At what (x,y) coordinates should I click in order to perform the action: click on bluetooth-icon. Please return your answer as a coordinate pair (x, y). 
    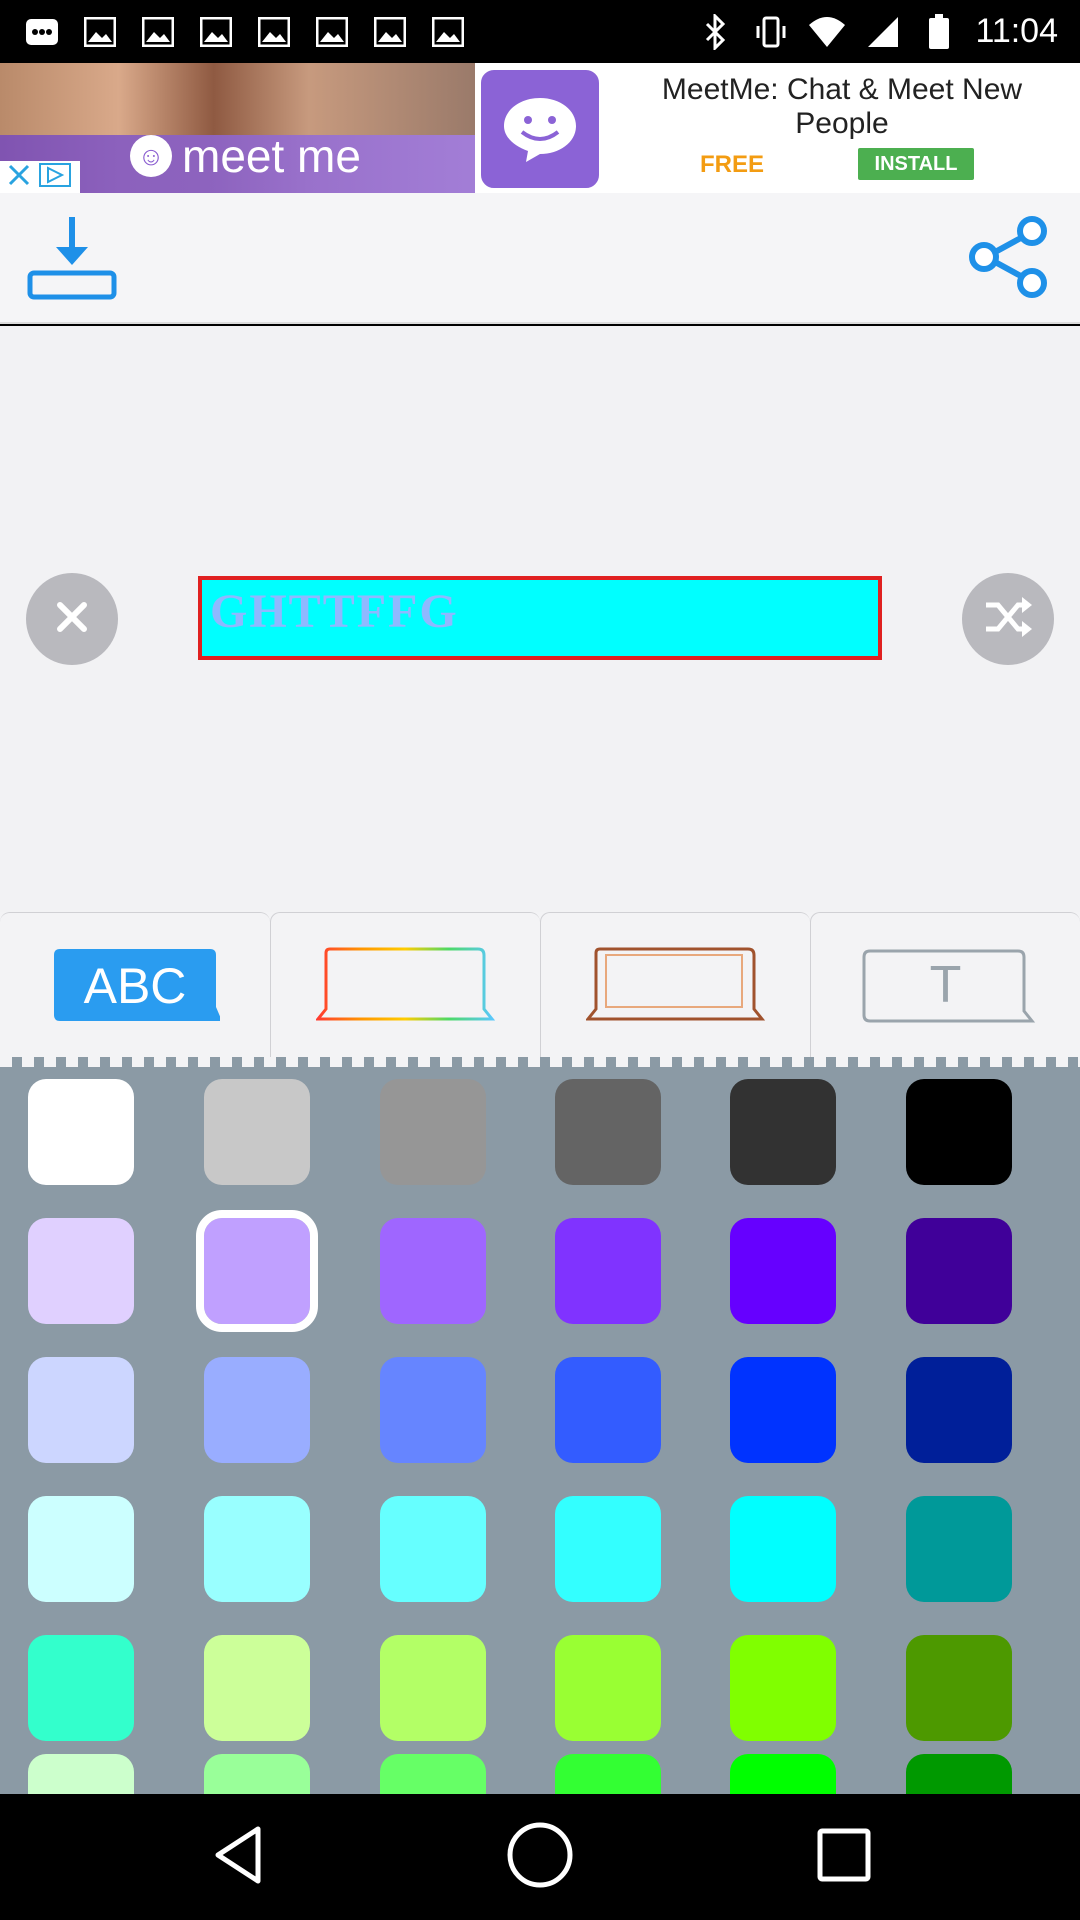
    Looking at the image, I should click on (715, 32).